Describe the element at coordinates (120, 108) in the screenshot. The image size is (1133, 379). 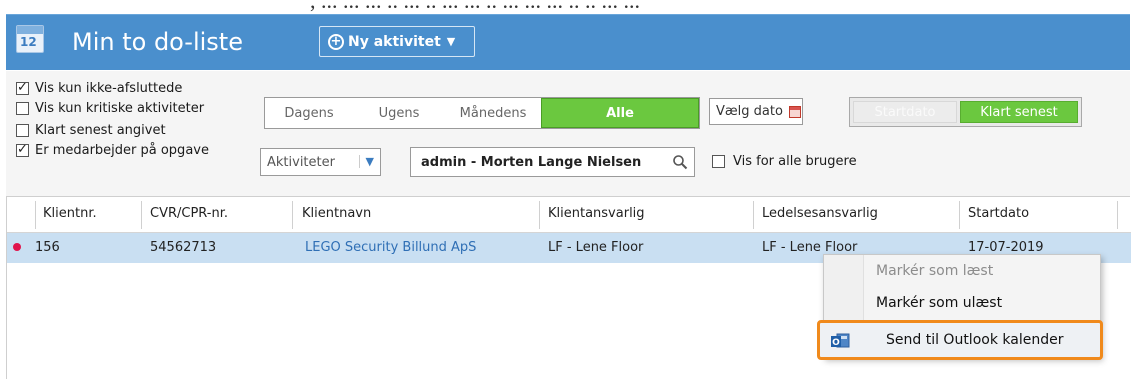
I see `checkbox-label: Vis kun kritiske aktiviteter` at that location.